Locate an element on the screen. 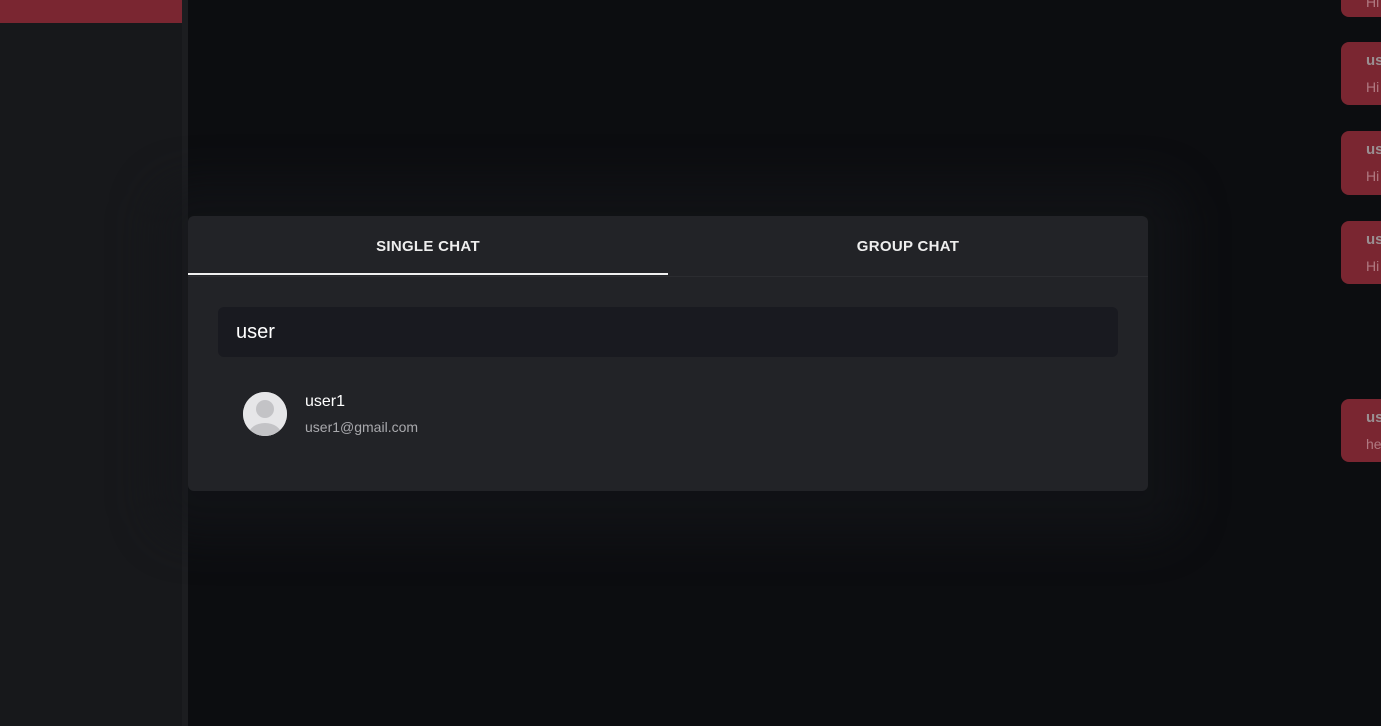 The width and height of the screenshot is (1381, 726). user-result-email: user1@gmail.com is located at coordinates (362, 427).